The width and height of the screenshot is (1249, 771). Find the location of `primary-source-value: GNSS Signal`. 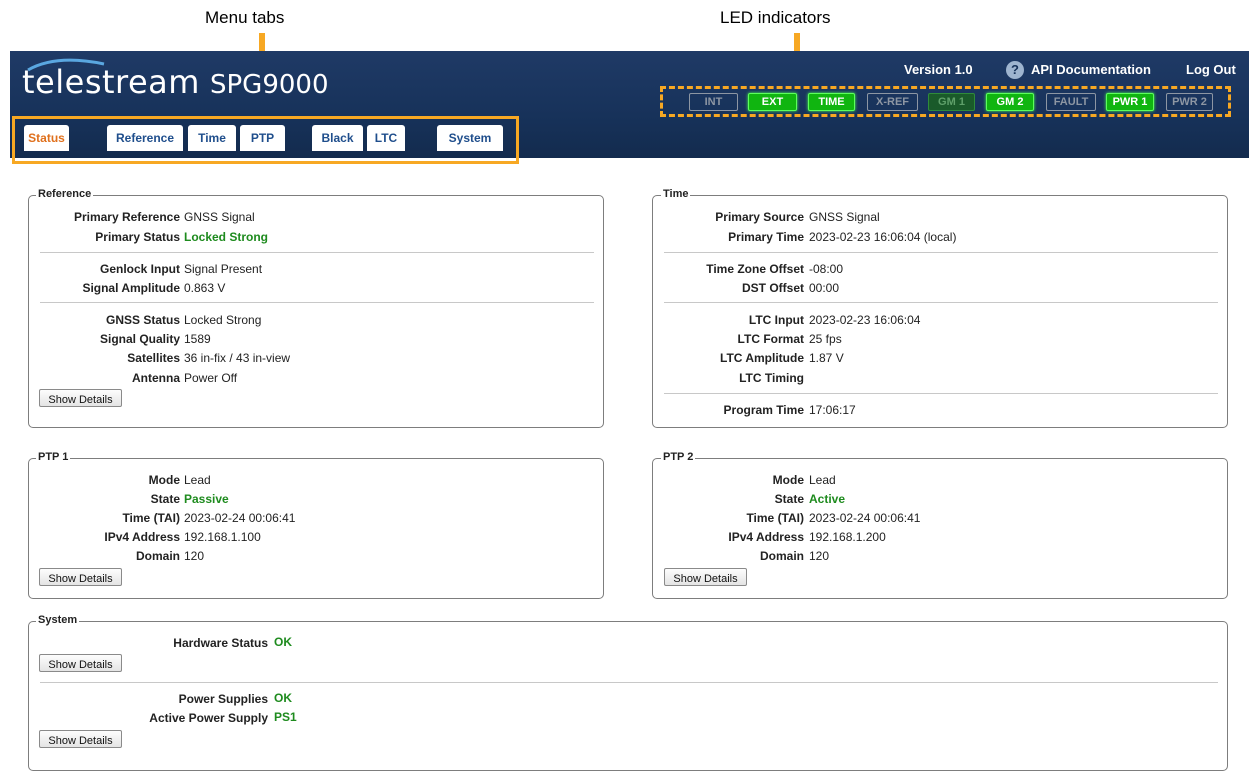

primary-source-value: GNSS Signal is located at coordinates (844, 217).